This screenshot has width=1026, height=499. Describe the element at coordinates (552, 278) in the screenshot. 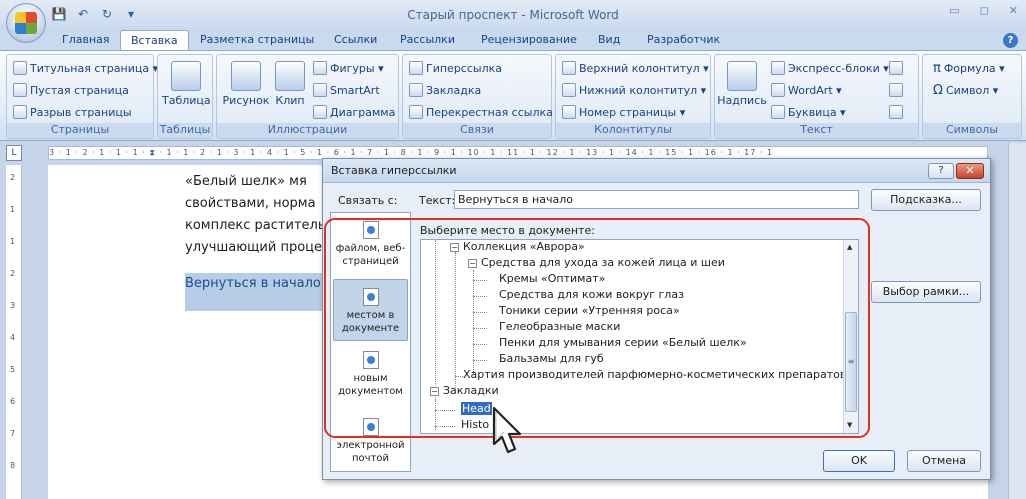

I see `tree-node-leaf: Кремы «Оптимат»` at that location.